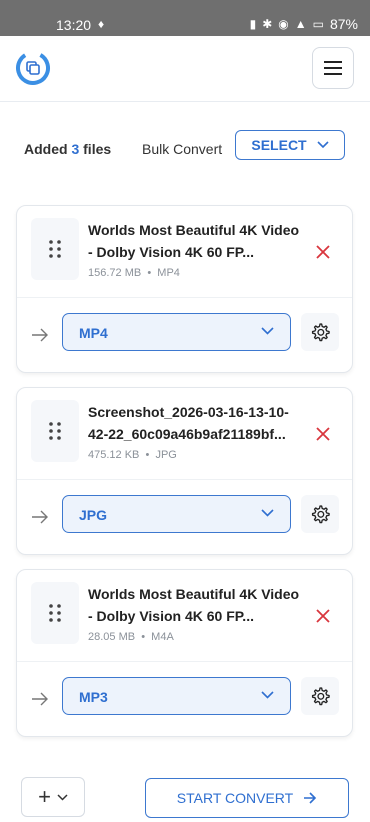 The height and width of the screenshot is (822, 370). What do you see at coordinates (253, 24) in the screenshot?
I see `vibrate-icon: ▮` at bounding box center [253, 24].